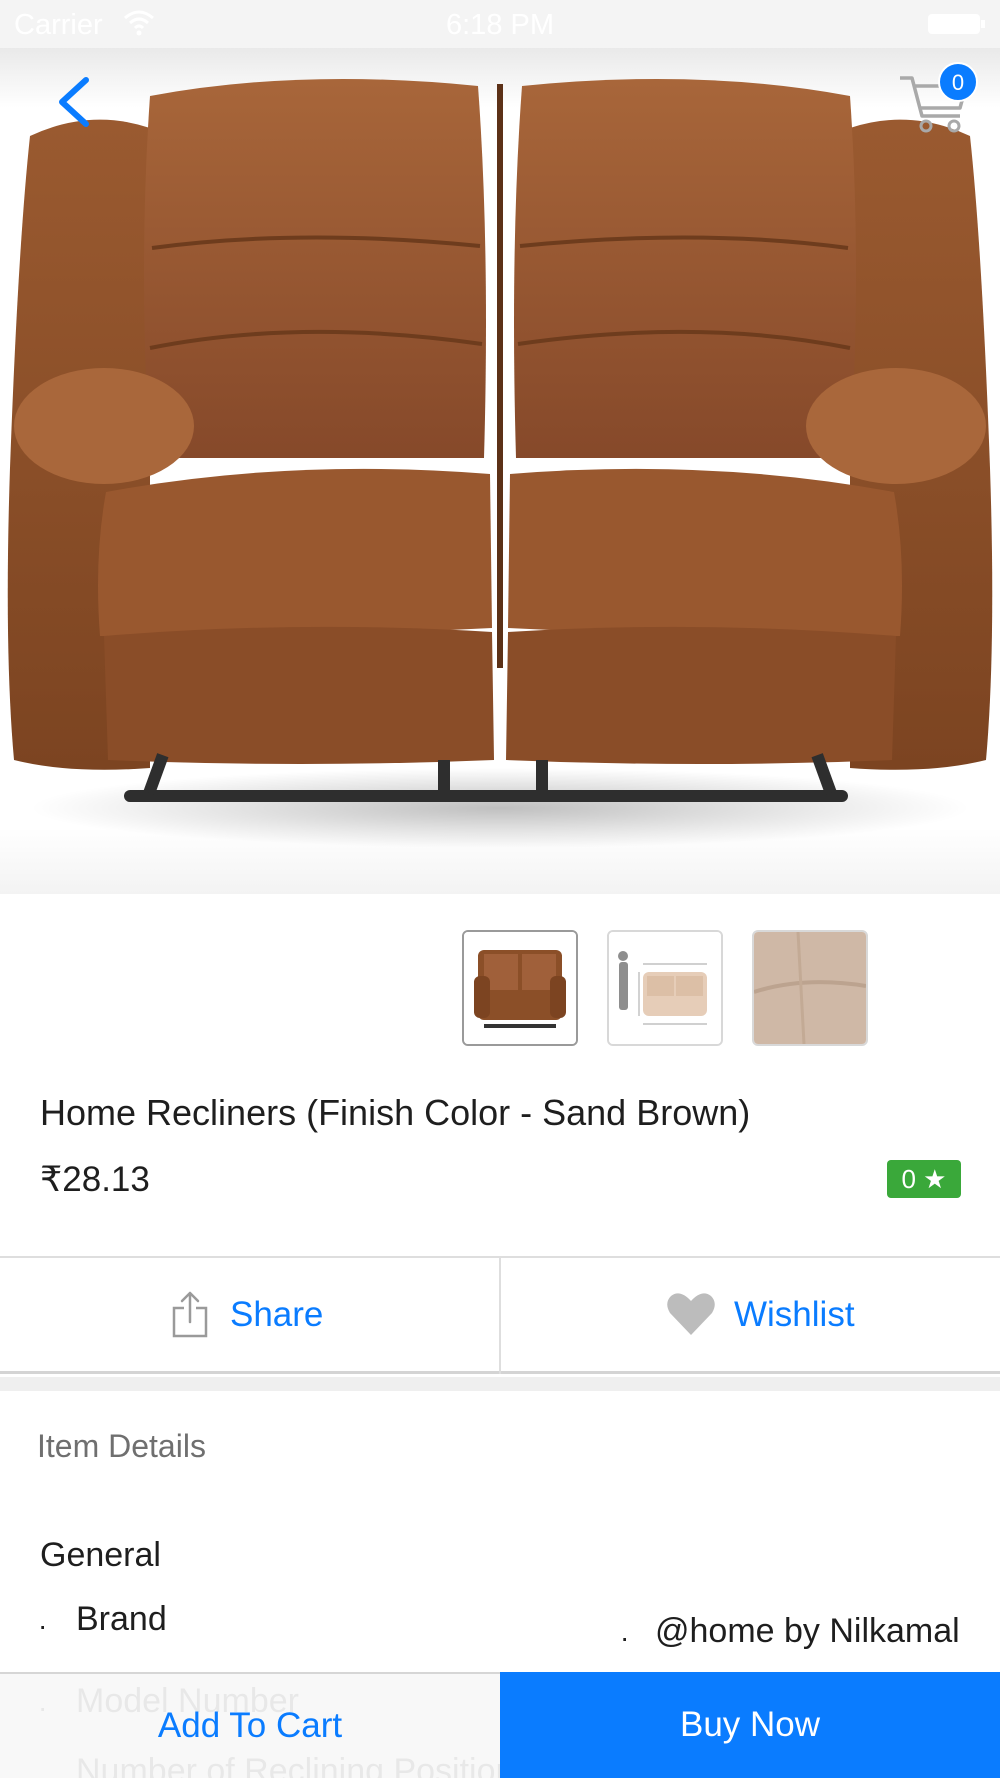 The image size is (1000, 1778). Describe the element at coordinates (500, 1315) in the screenshot. I see `action-divider` at that location.